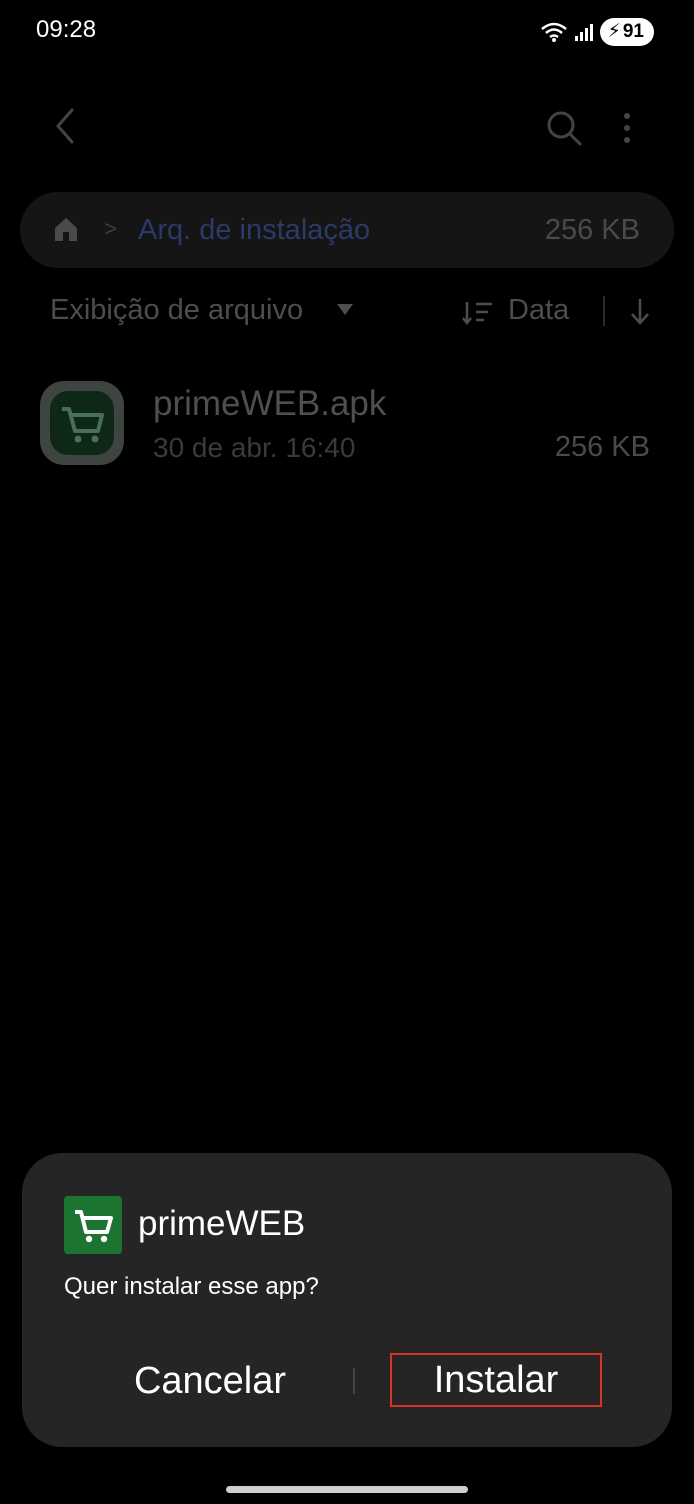  I want to click on back-arrow-icon, so click(66, 126).